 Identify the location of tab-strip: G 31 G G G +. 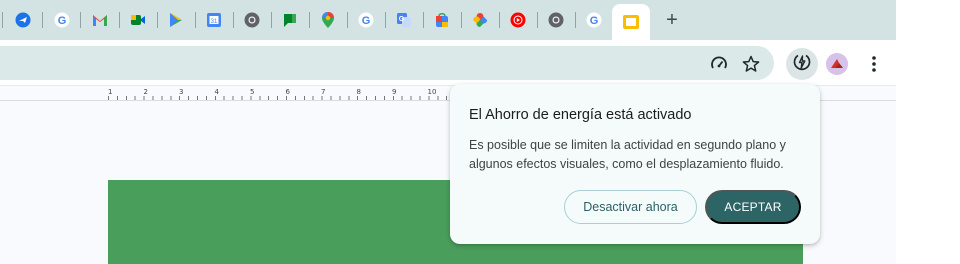
(448, 20).